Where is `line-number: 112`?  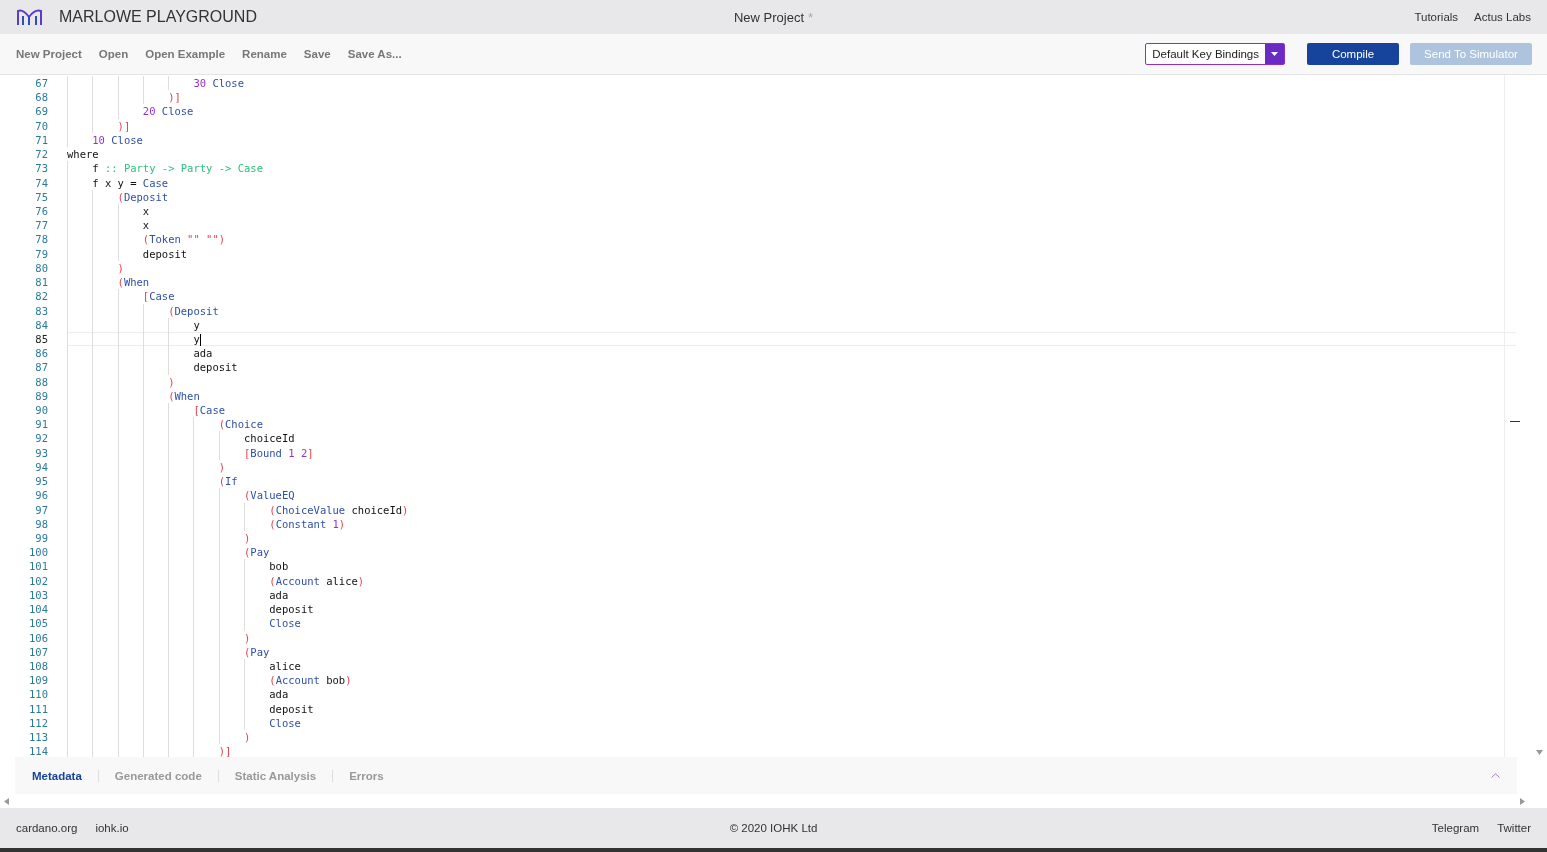
line-number: 112 is located at coordinates (38, 723).